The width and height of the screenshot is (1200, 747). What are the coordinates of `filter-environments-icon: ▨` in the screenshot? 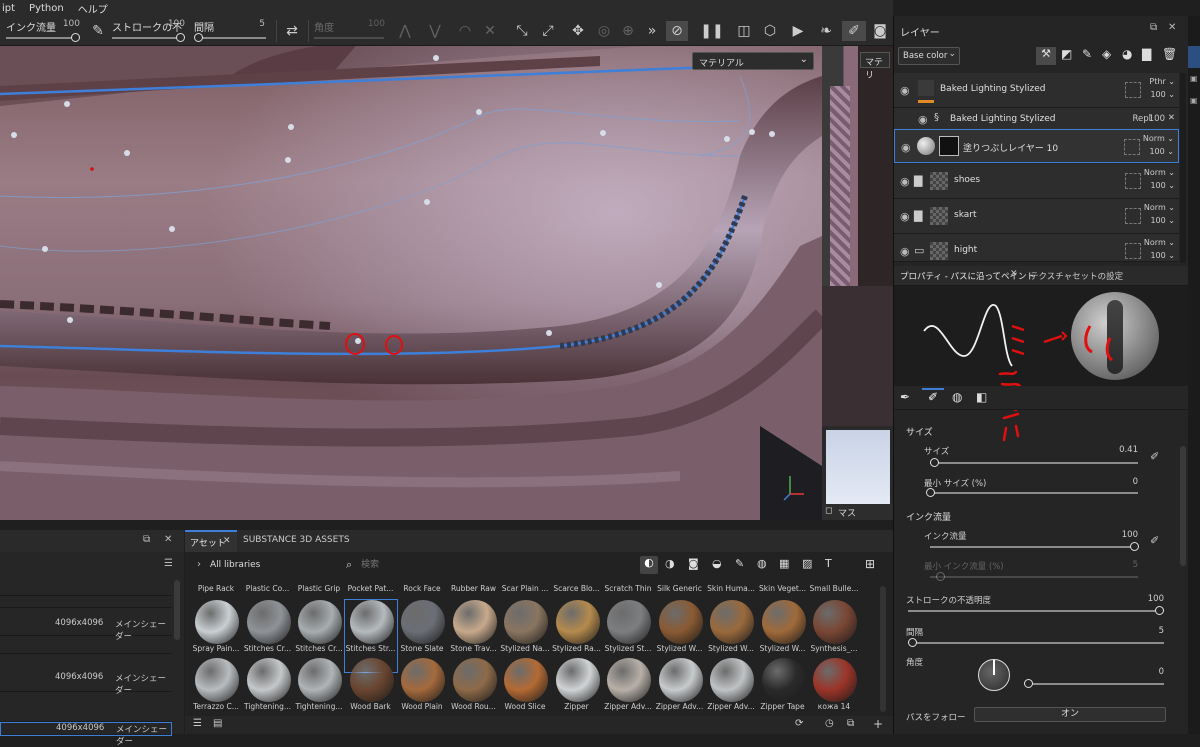 It's located at (807, 563).